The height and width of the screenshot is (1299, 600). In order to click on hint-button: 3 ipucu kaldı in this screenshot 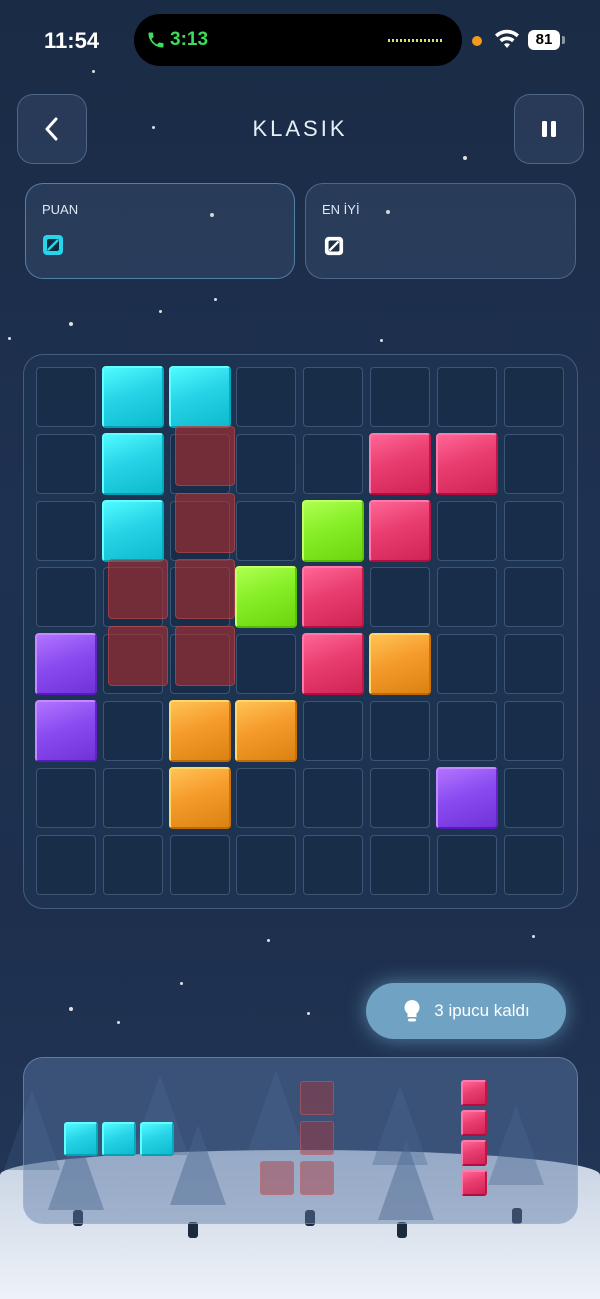, I will do `click(466, 1011)`.